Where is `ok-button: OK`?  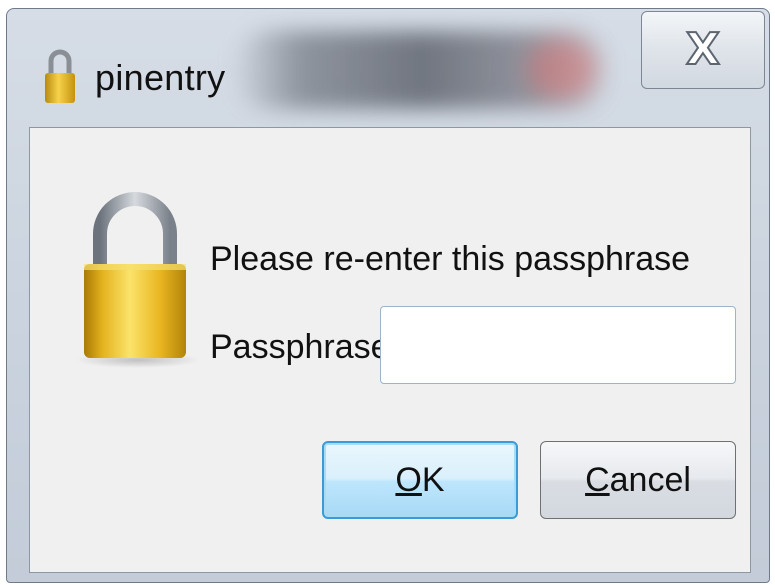 ok-button: OK is located at coordinates (420, 480).